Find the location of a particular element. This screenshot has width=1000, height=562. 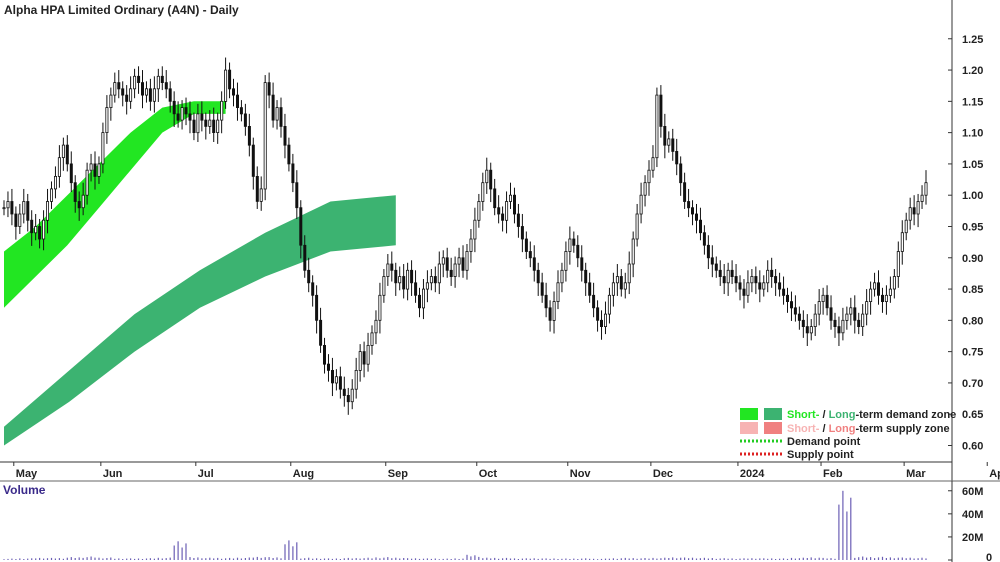

volume-tick-label: 40M is located at coordinates (972, 515).